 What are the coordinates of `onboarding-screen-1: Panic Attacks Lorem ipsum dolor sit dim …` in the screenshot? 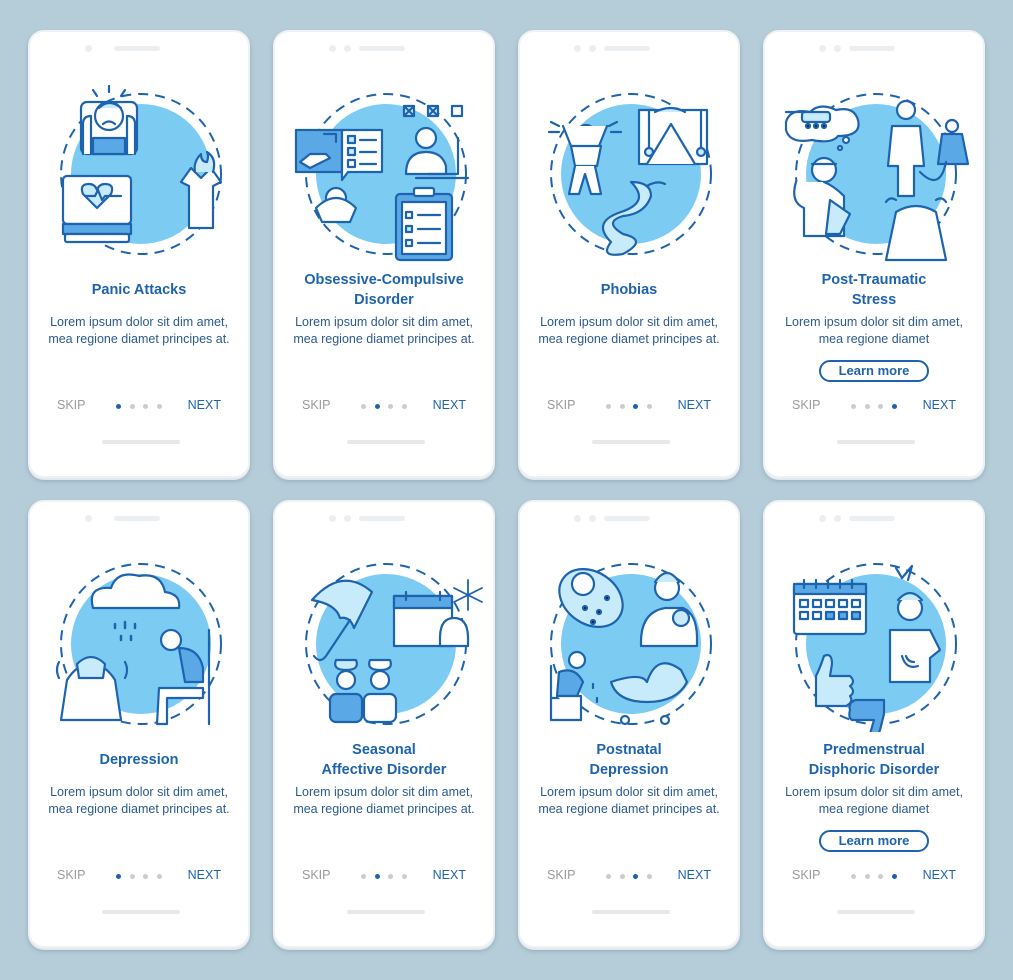 It's located at (139, 254).